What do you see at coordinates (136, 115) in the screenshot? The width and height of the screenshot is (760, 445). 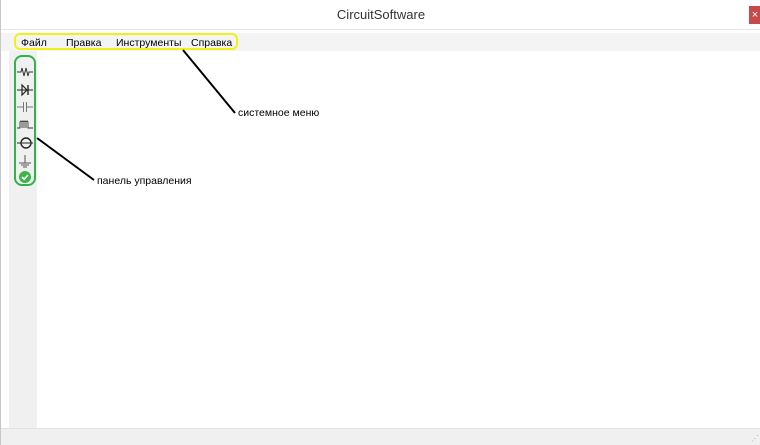 I see `annotation-leader-lines` at bounding box center [136, 115].